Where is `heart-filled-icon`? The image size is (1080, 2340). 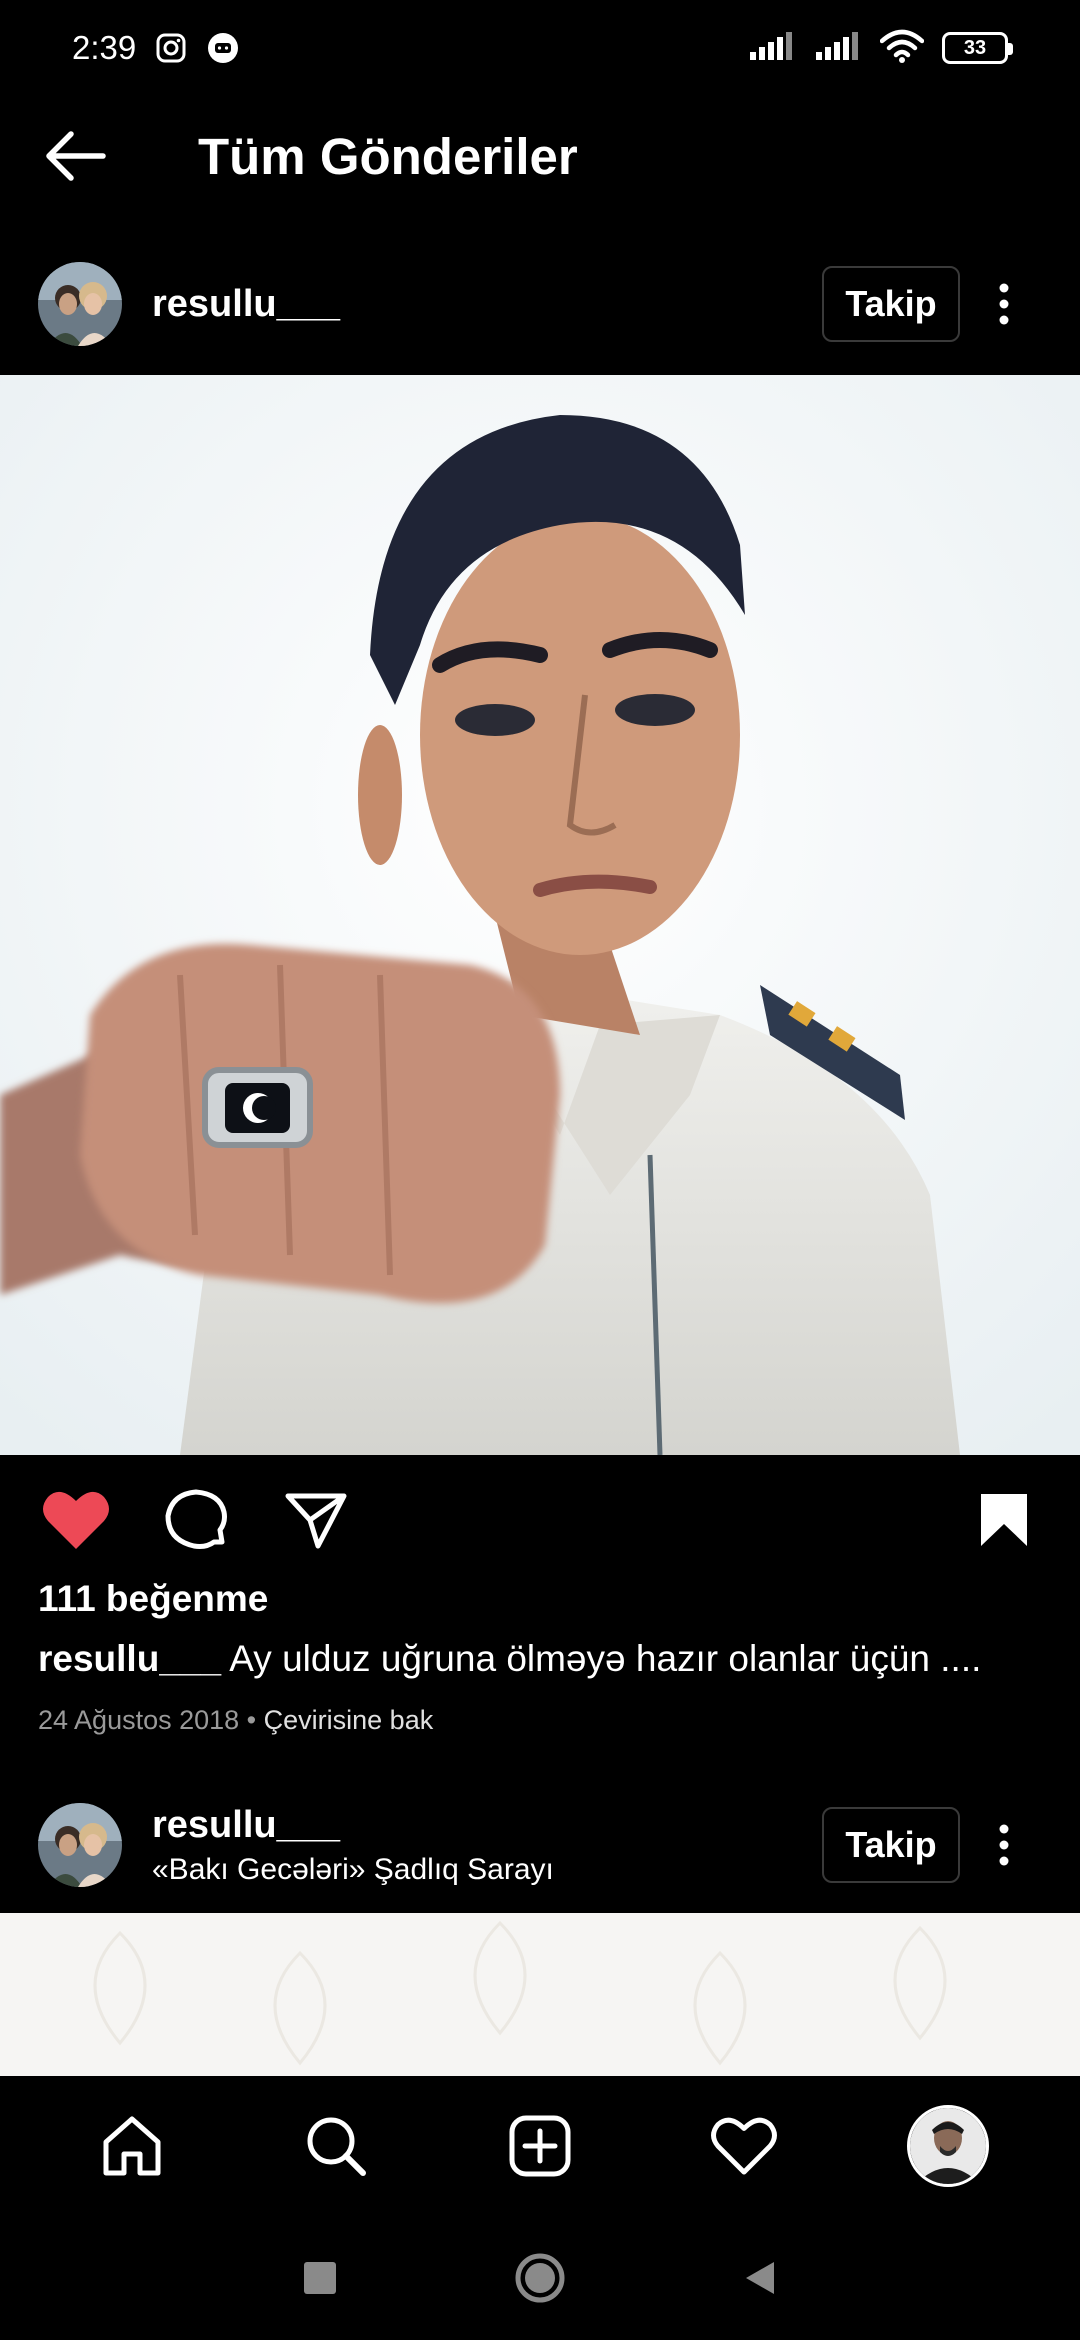 heart-filled-icon is located at coordinates (76, 1520).